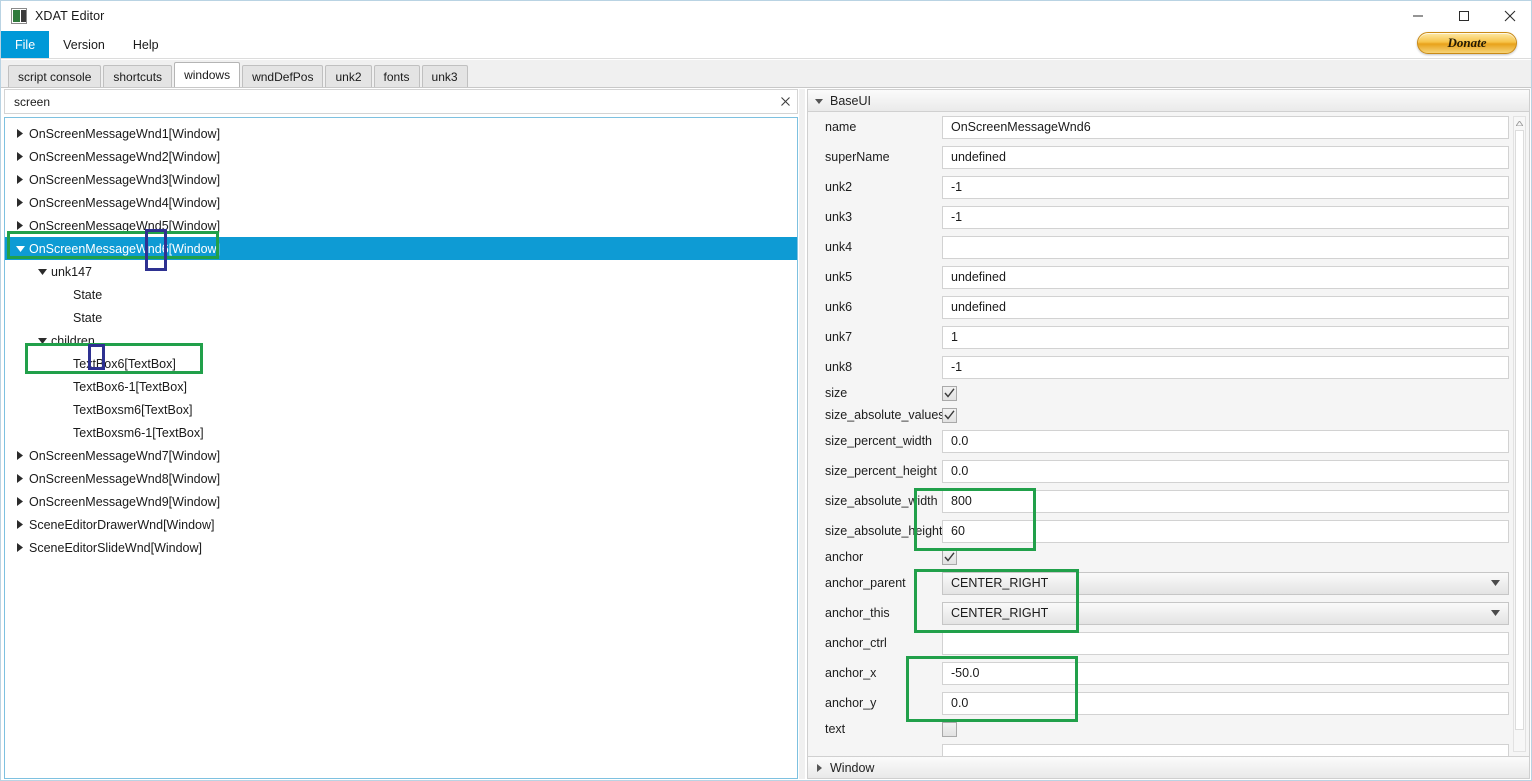 The image size is (1532, 781). What do you see at coordinates (401, 363) in the screenshot?
I see `tree-node: TextBox6[TextBox]` at bounding box center [401, 363].